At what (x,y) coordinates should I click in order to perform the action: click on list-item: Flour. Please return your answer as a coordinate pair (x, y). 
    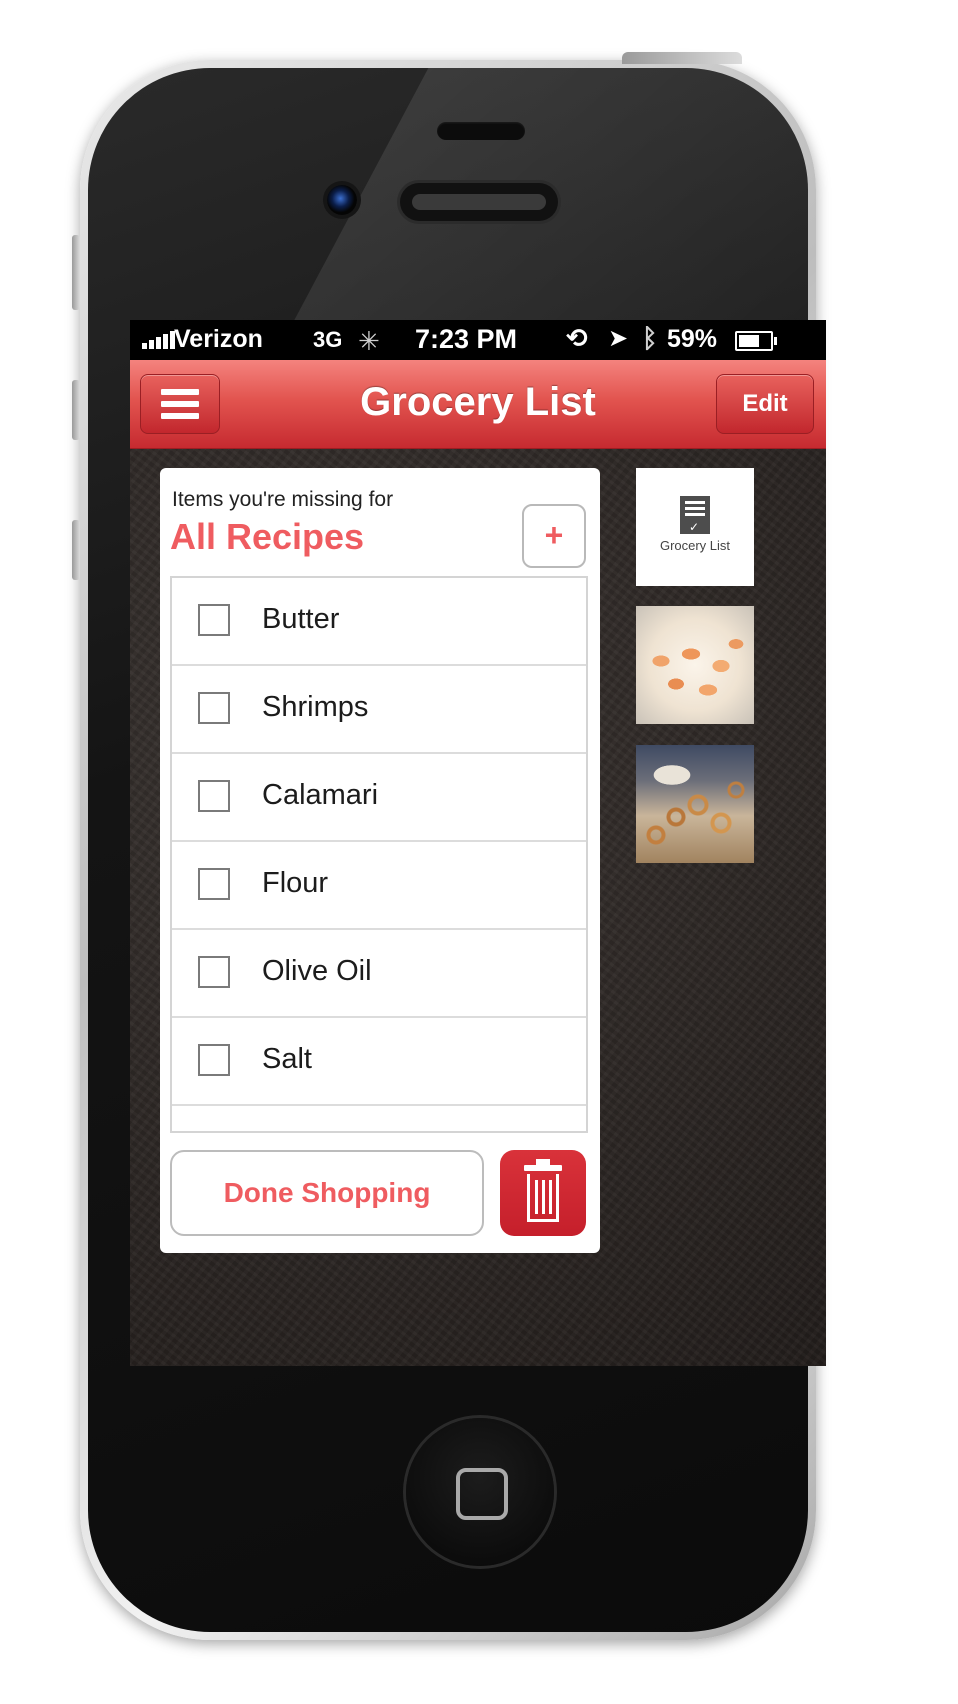
    Looking at the image, I should click on (379, 886).